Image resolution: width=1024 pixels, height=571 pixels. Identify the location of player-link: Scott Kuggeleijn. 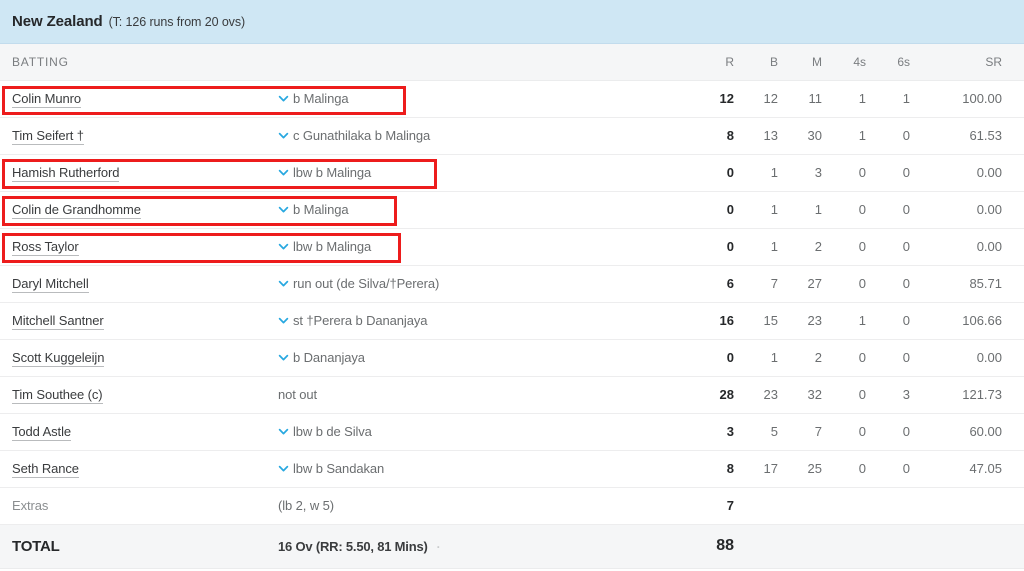
(58, 358).